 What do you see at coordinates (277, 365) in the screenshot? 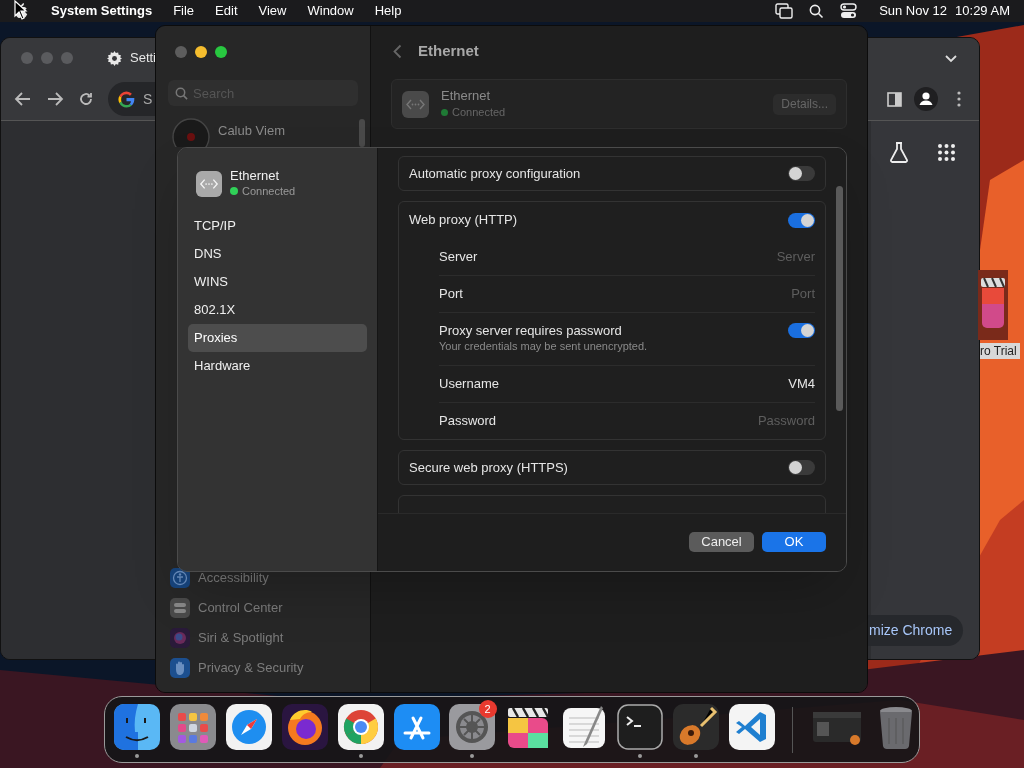
I see `sidebar-tab: Hardware` at bounding box center [277, 365].